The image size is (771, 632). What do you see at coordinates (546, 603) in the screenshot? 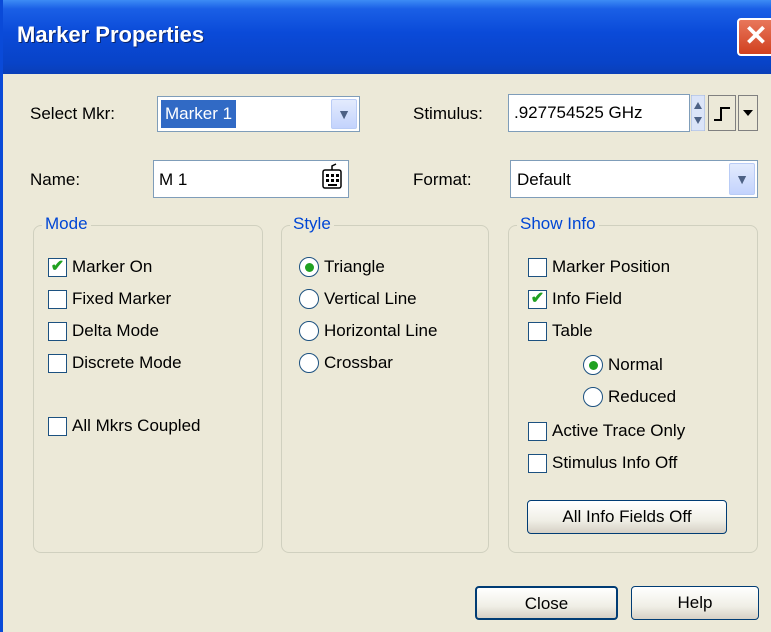
I see `close-button: Close` at bounding box center [546, 603].